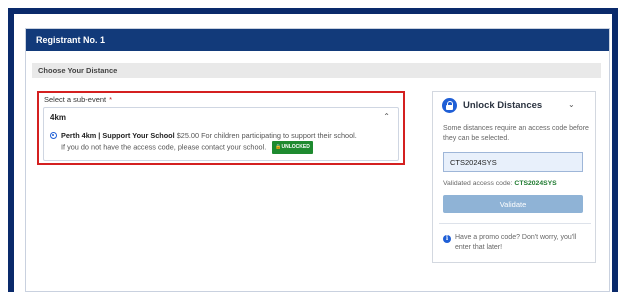 The height and width of the screenshot is (292, 624). Describe the element at coordinates (571, 104) in the screenshot. I see `chevron-down-icon: ⌄` at that location.